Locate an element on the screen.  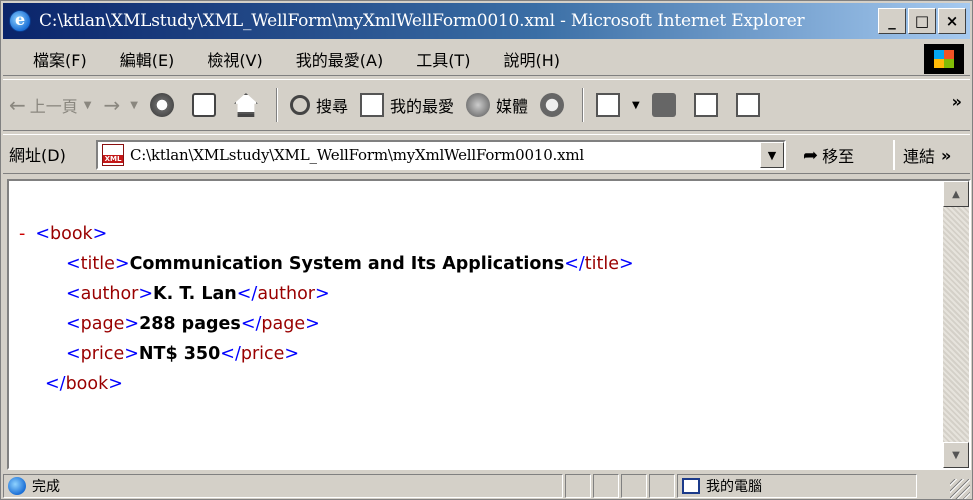
xml-root-open-line: - <book> is located at coordinates (63, 234).